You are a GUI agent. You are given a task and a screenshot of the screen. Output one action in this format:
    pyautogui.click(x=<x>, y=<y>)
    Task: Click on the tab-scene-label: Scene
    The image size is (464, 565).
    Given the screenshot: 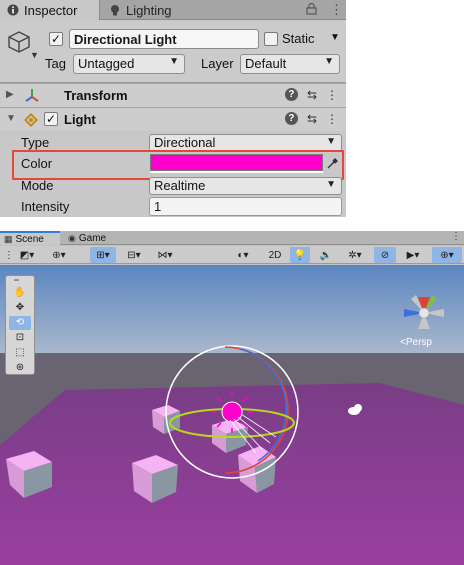 What is the action you would take?
    pyautogui.click(x=29, y=239)
    